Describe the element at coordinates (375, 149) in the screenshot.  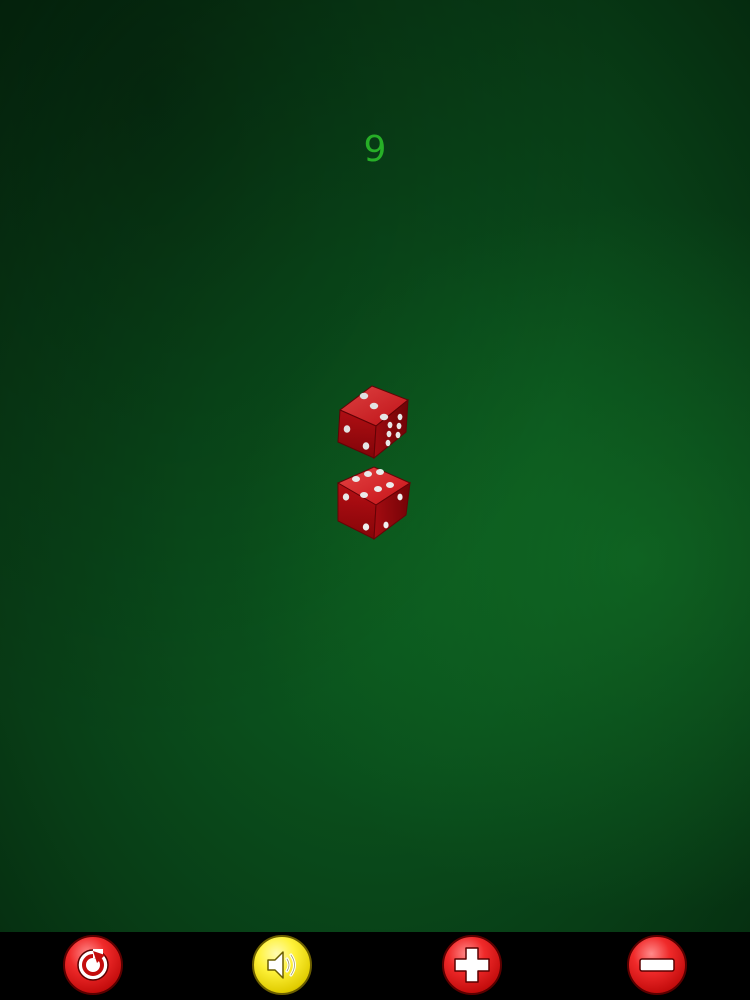
I see `dice-total: 9` at that location.